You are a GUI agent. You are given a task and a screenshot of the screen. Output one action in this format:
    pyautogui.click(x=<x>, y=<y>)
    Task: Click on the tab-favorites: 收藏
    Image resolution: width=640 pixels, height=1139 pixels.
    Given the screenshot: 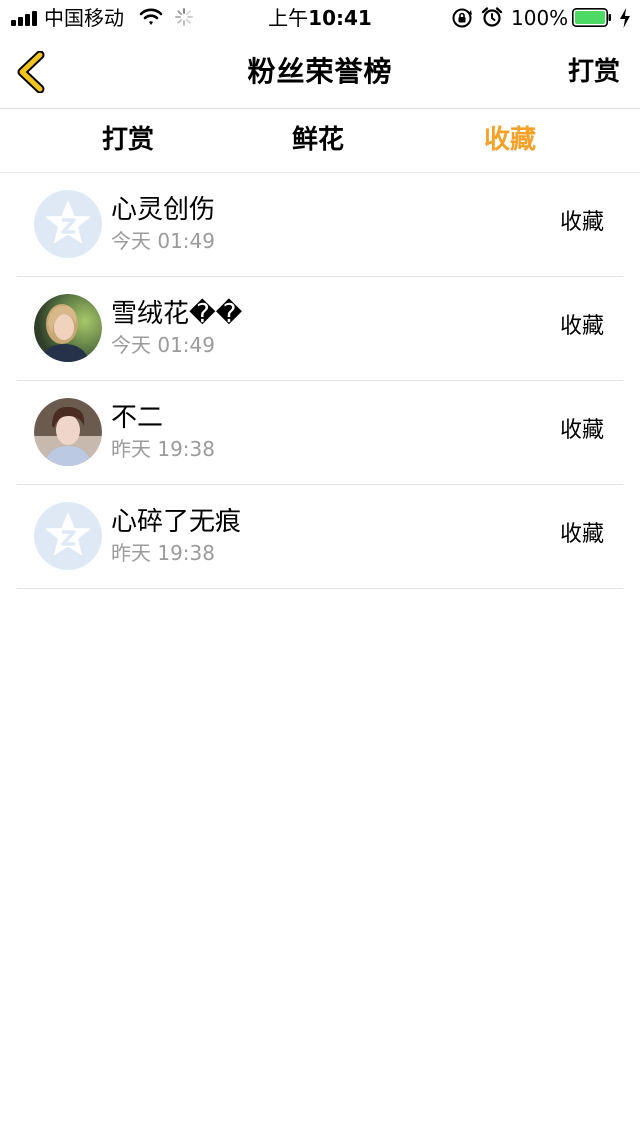 What is the action you would take?
    pyautogui.click(x=510, y=140)
    